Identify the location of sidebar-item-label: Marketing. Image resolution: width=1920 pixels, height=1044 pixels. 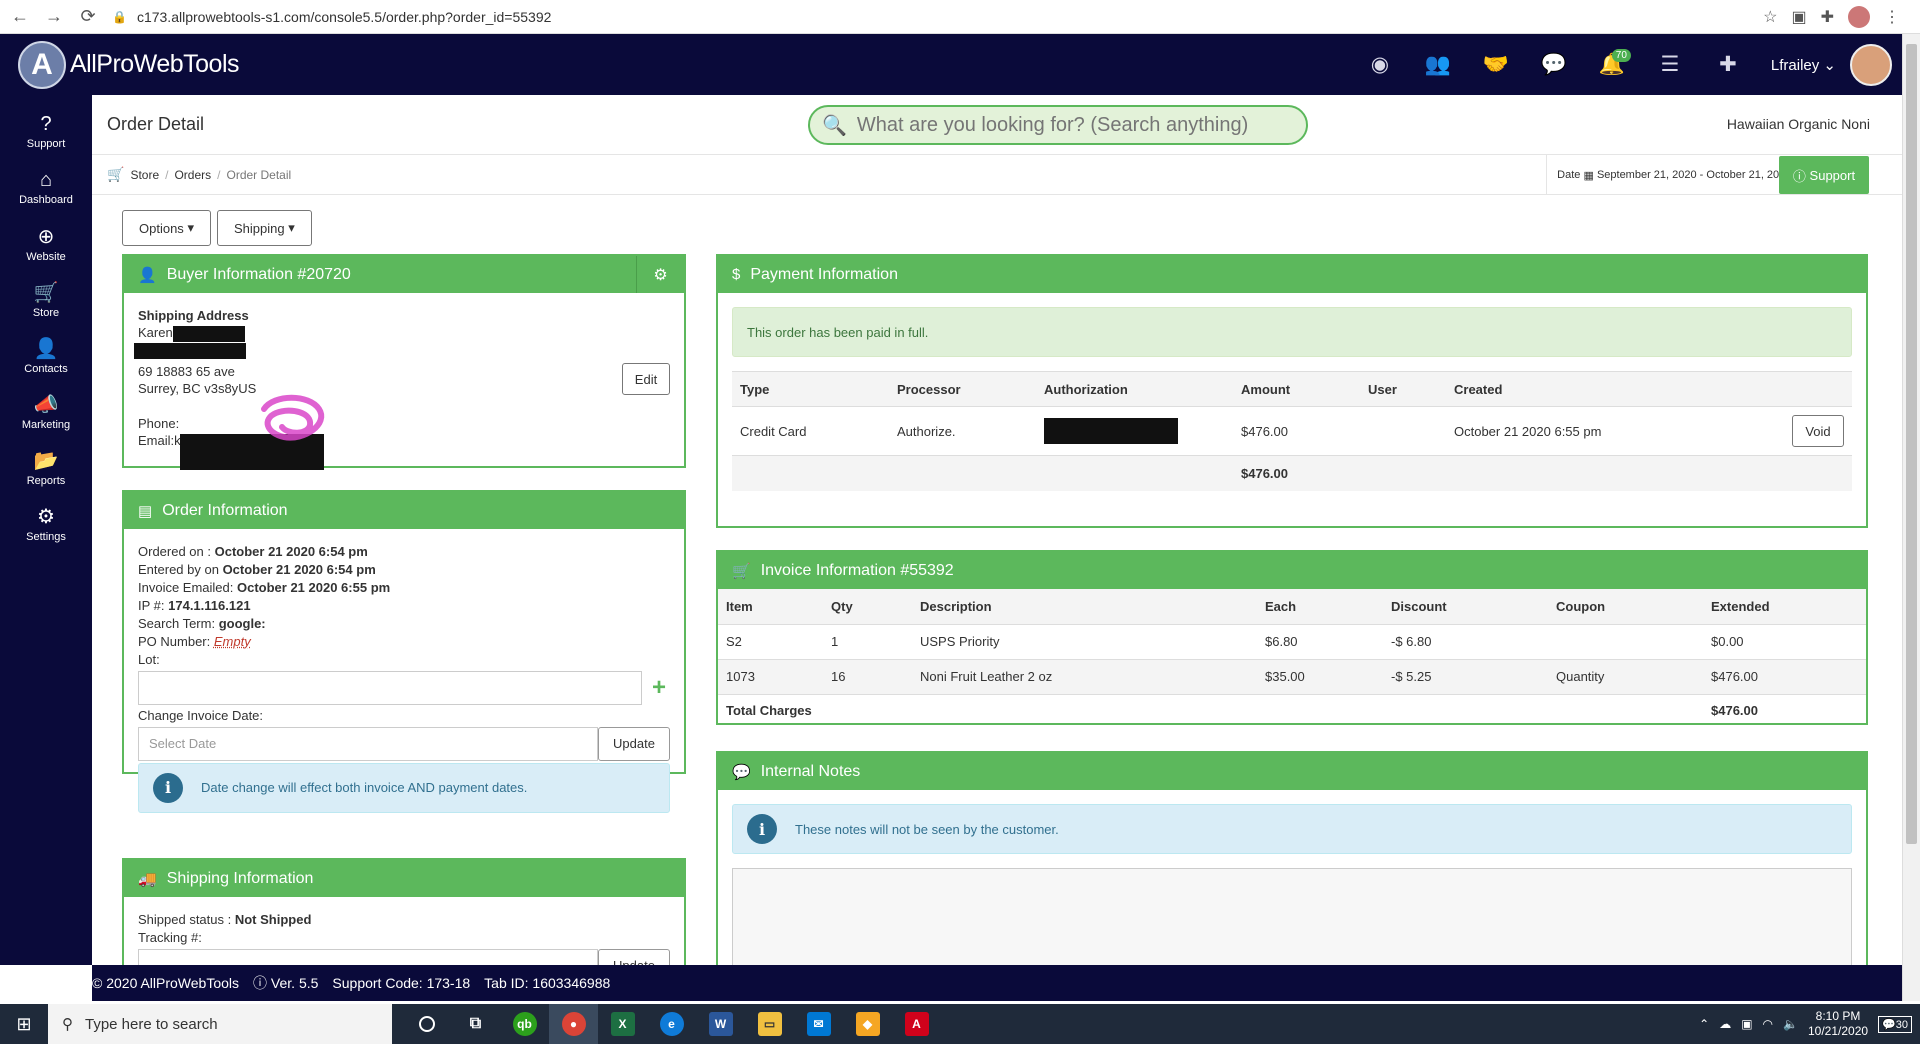
(46, 424).